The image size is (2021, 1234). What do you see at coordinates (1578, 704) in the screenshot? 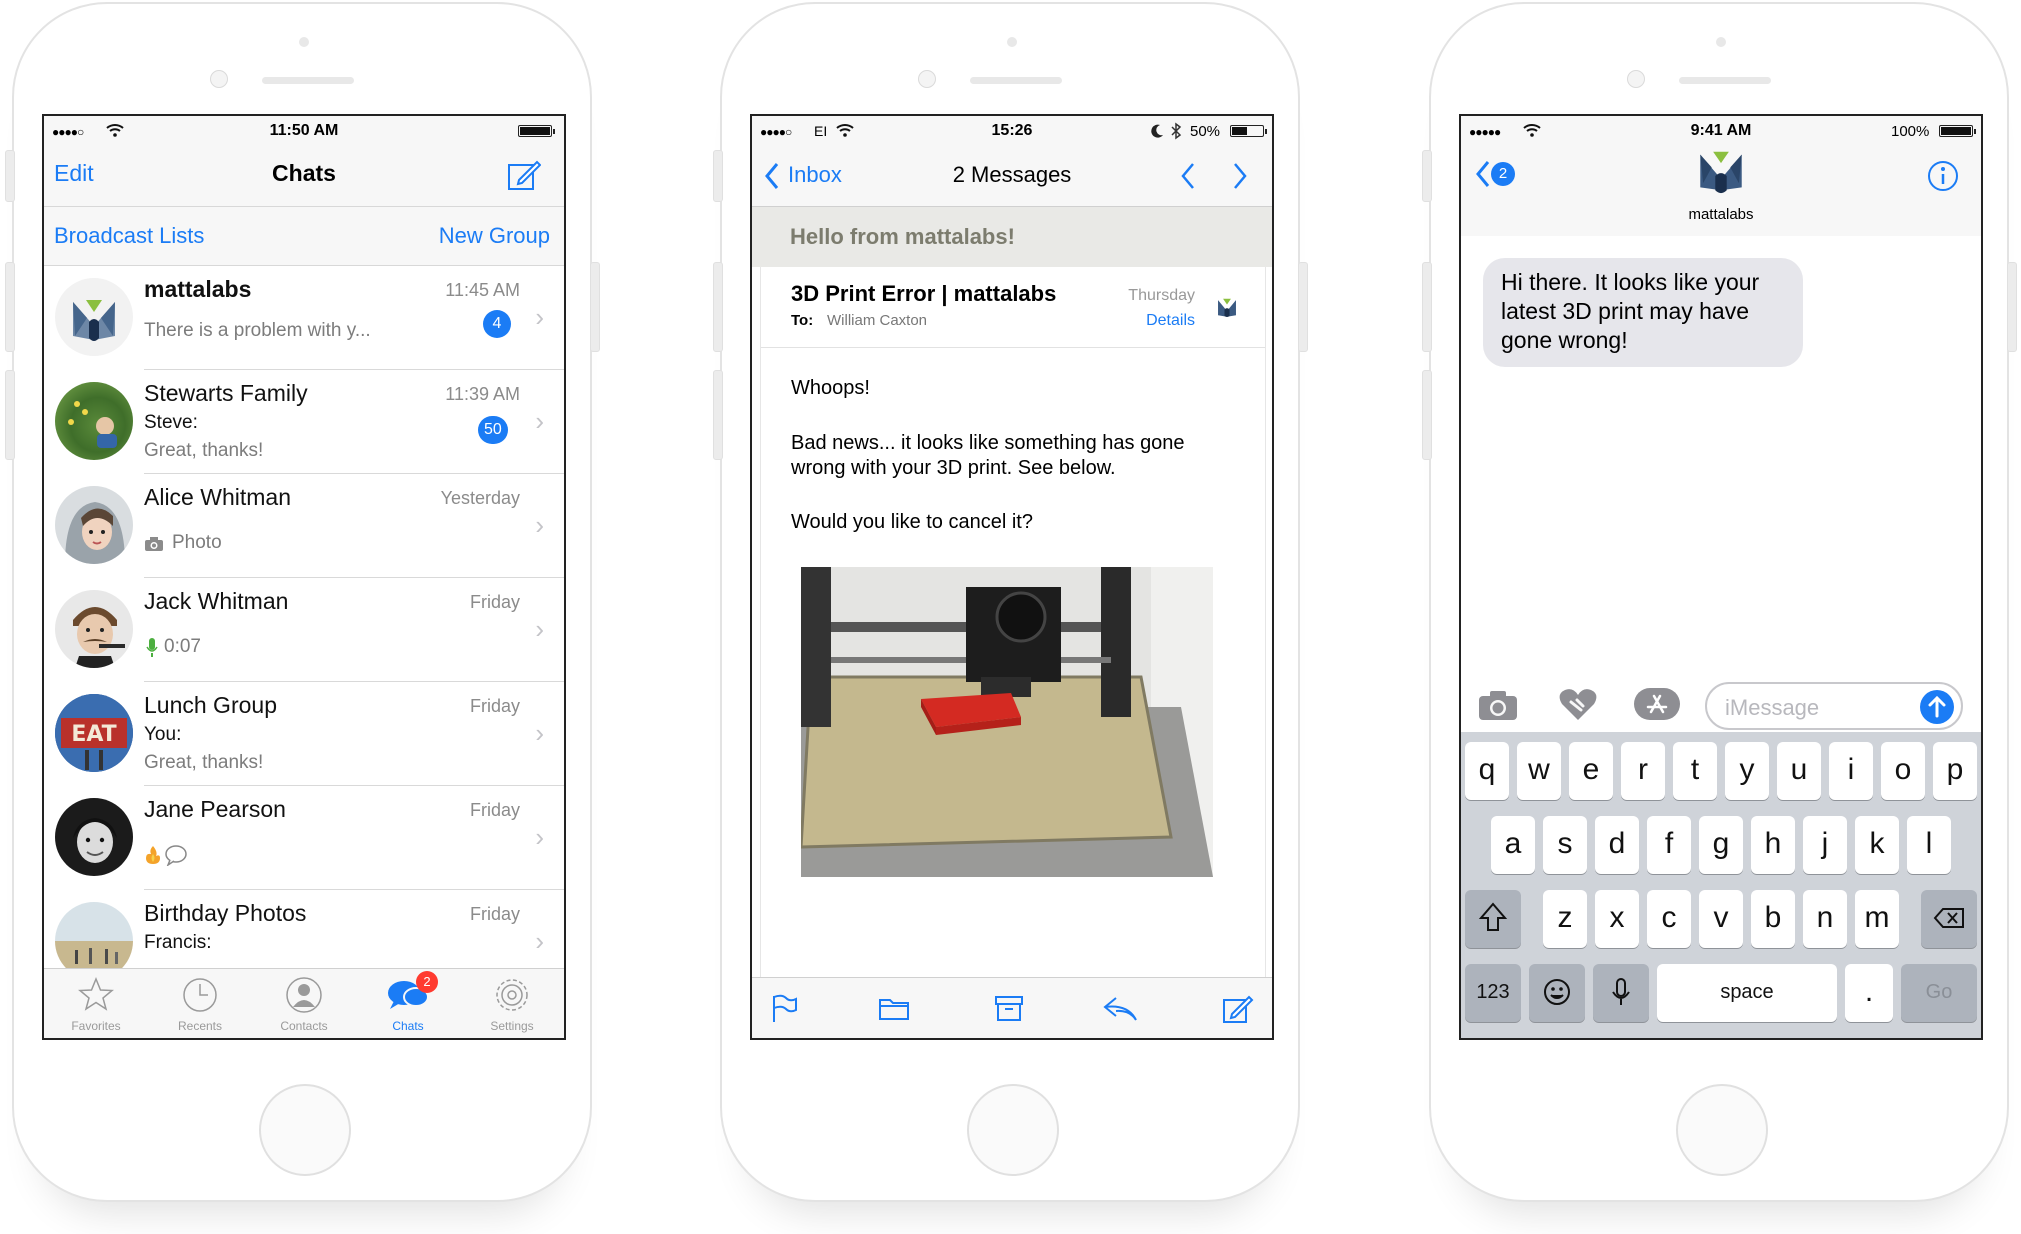
I see `digital-touch-icon` at bounding box center [1578, 704].